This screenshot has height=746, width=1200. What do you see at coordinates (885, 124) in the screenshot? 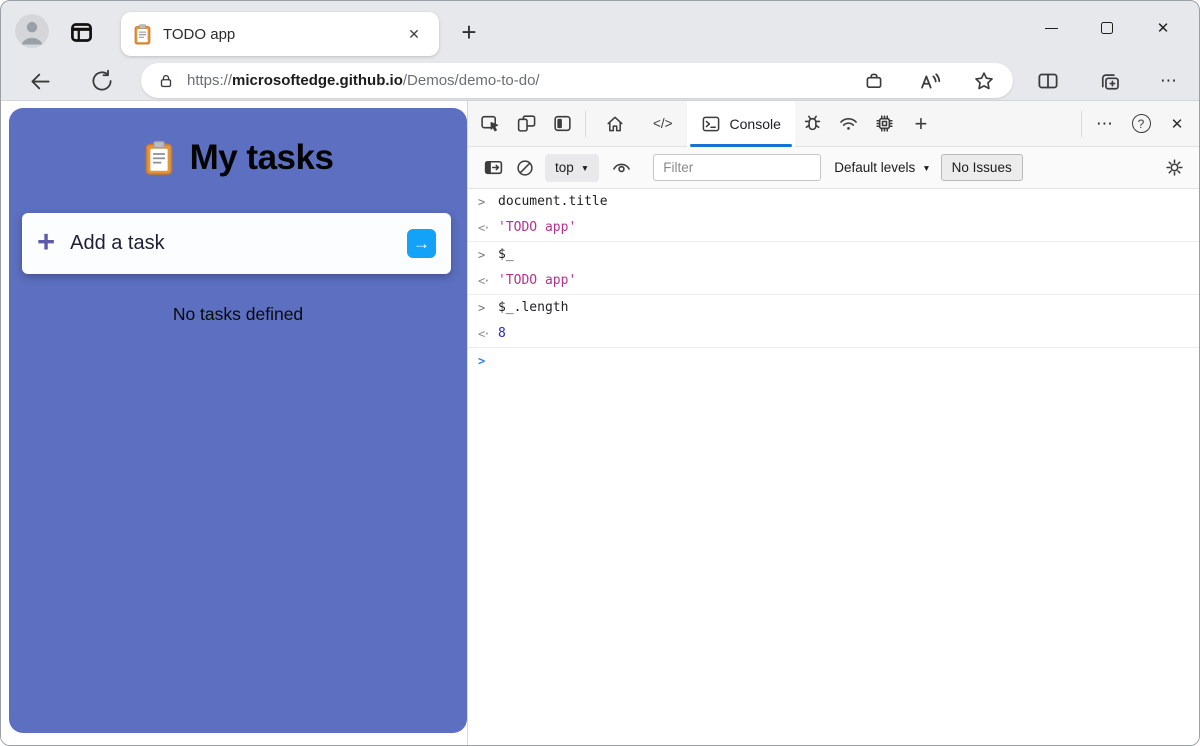
I see `tab-performance` at bounding box center [885, 124].